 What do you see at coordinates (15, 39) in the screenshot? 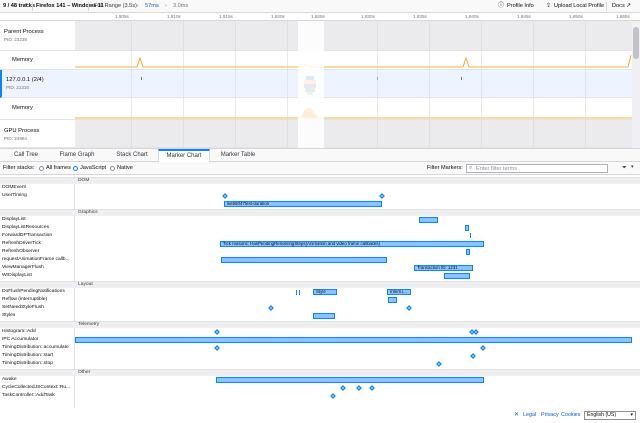
I see `track-pid: PID: 23238` at bounding box center [15, 39].